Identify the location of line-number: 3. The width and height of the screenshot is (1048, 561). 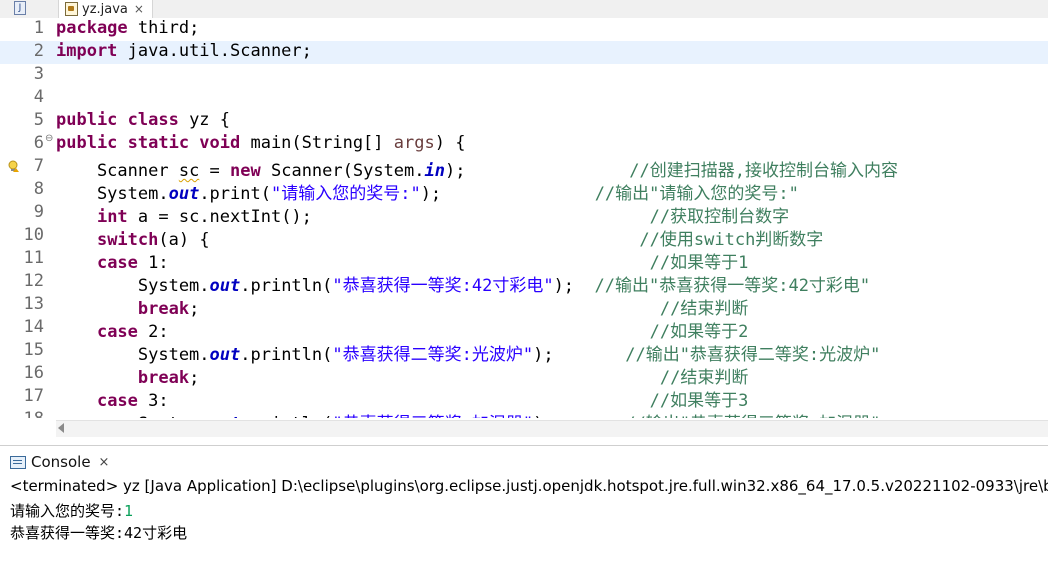
(38, 74).